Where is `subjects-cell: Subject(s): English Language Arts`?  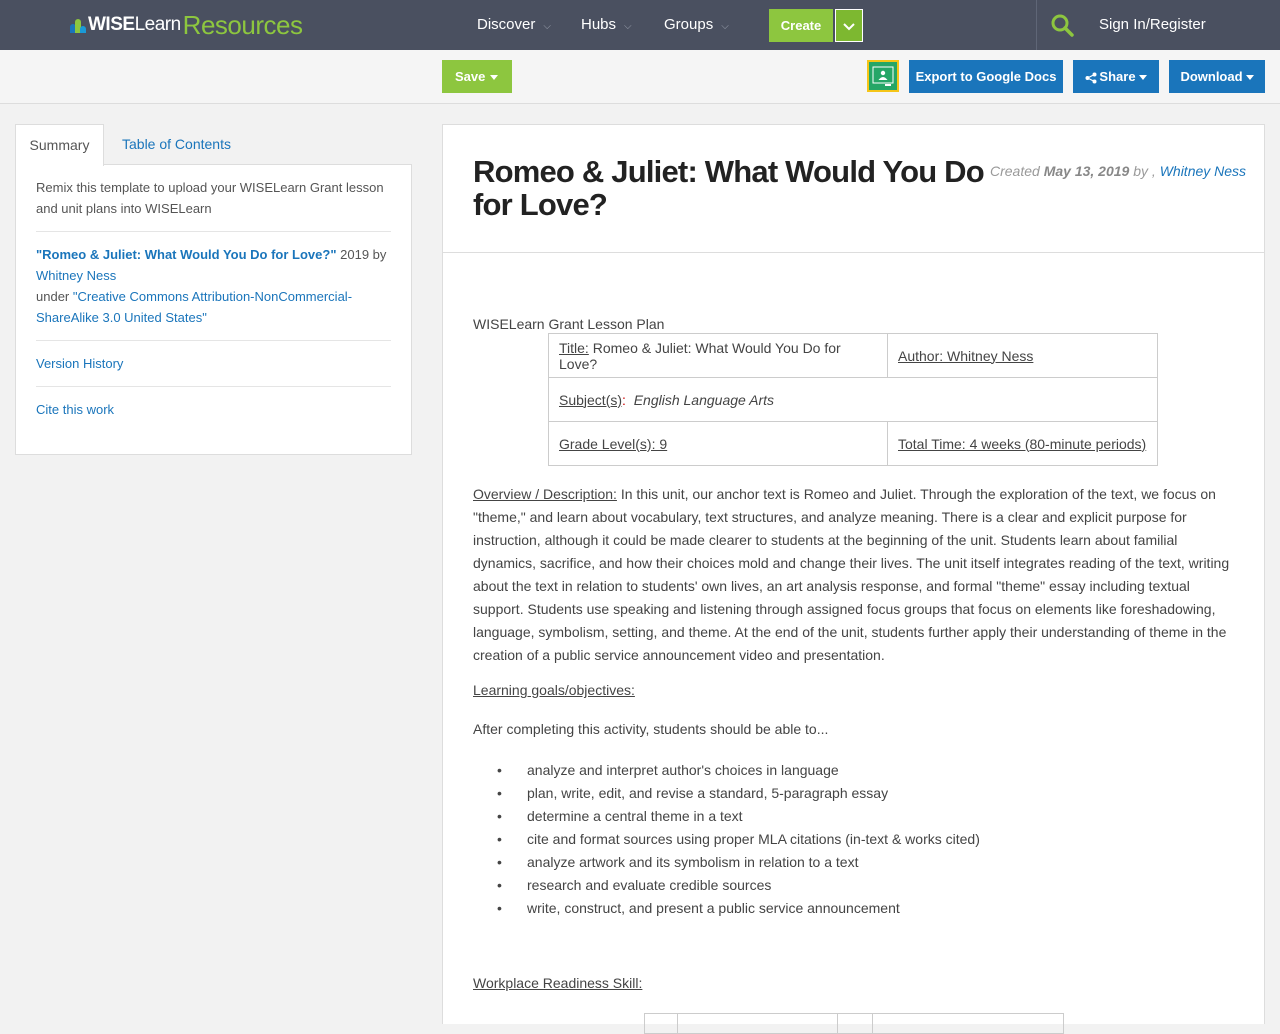 subjects-cell: Subject(s): English Language Arts is located at coordinates (853, 399).